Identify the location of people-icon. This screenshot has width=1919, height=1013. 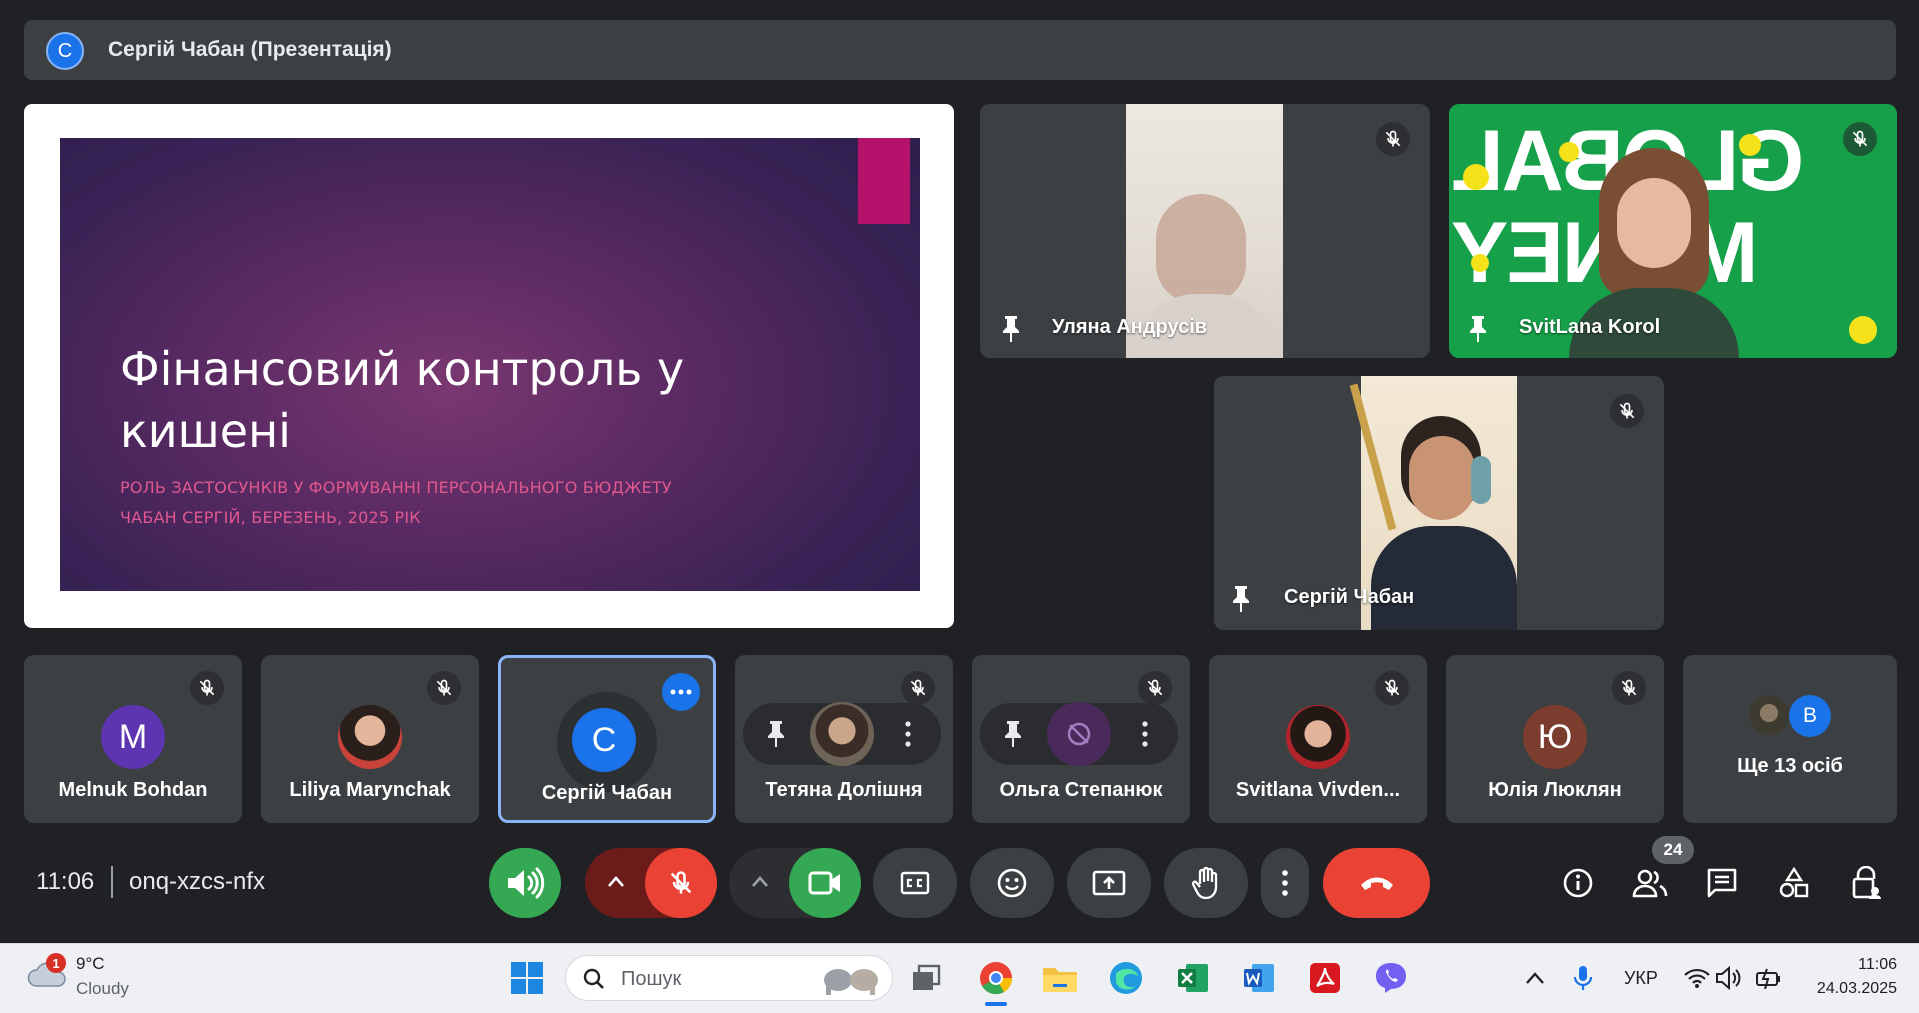
(1650, 883).